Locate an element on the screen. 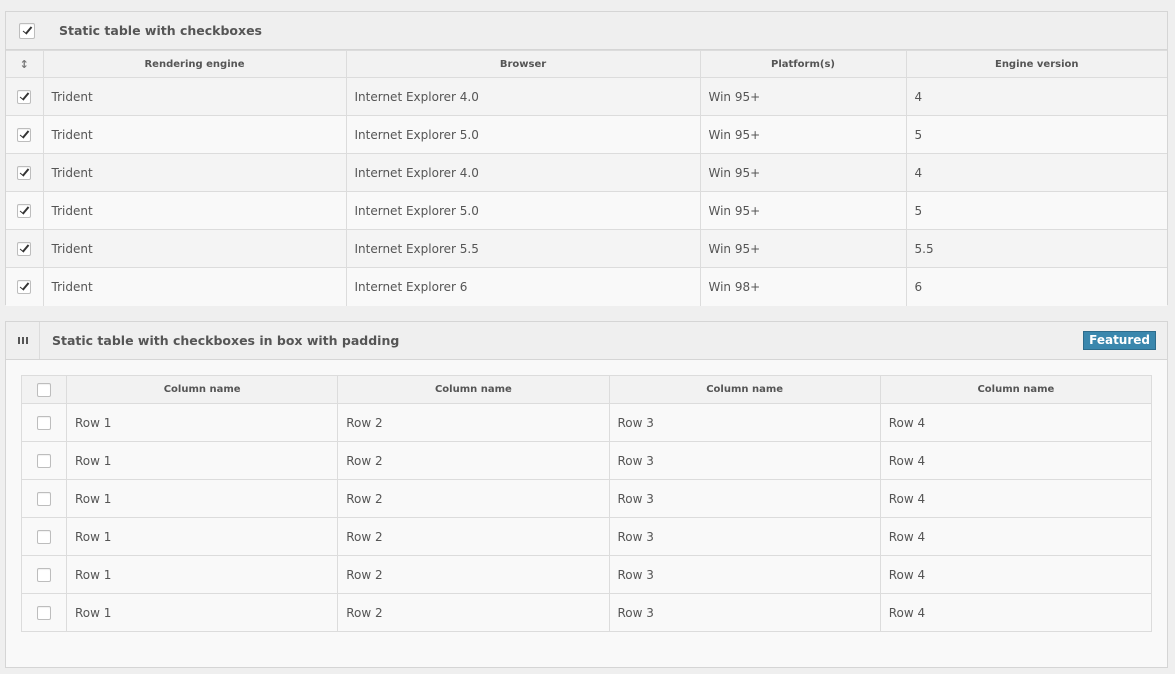 The width and height of the screenshot is (1175, 674). table-cell: Win 98+ is located at coordinates (803, 286).